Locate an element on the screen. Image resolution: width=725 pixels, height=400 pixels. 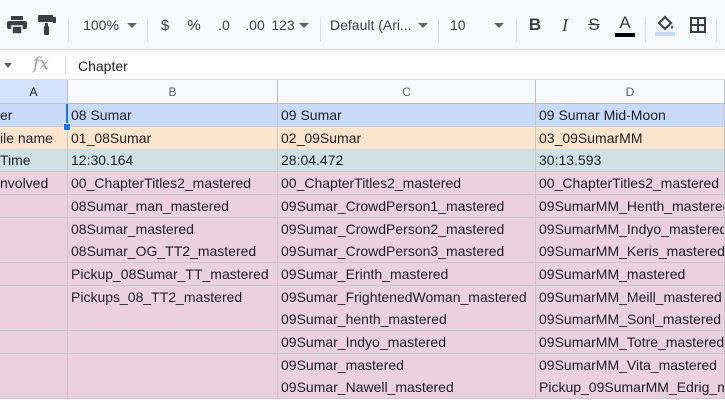
zoom-select: 100% is located at coordinates (110, 25).